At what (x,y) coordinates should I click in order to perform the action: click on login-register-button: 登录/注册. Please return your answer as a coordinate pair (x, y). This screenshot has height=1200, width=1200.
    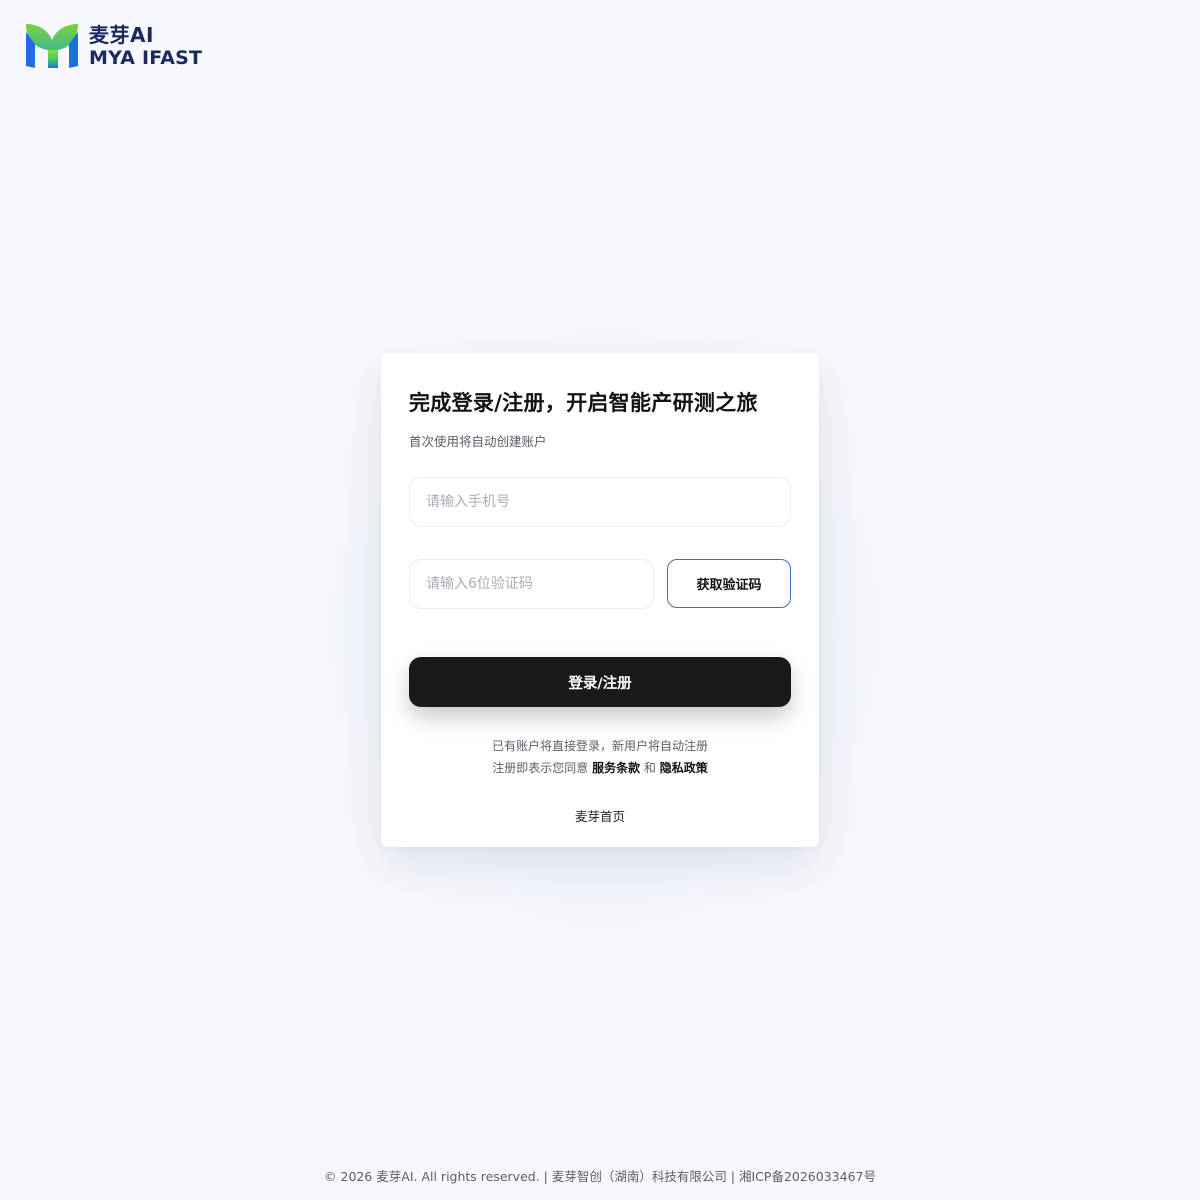
    Looking at the image, I should click on (600, 682).